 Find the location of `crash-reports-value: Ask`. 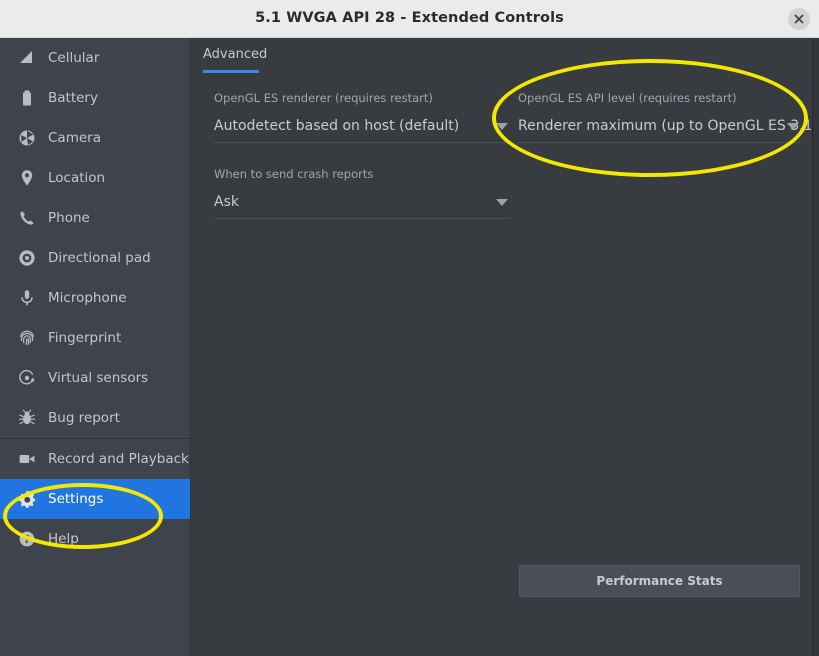

crash-reports-value: Ask is located at coordinates (226, 202).